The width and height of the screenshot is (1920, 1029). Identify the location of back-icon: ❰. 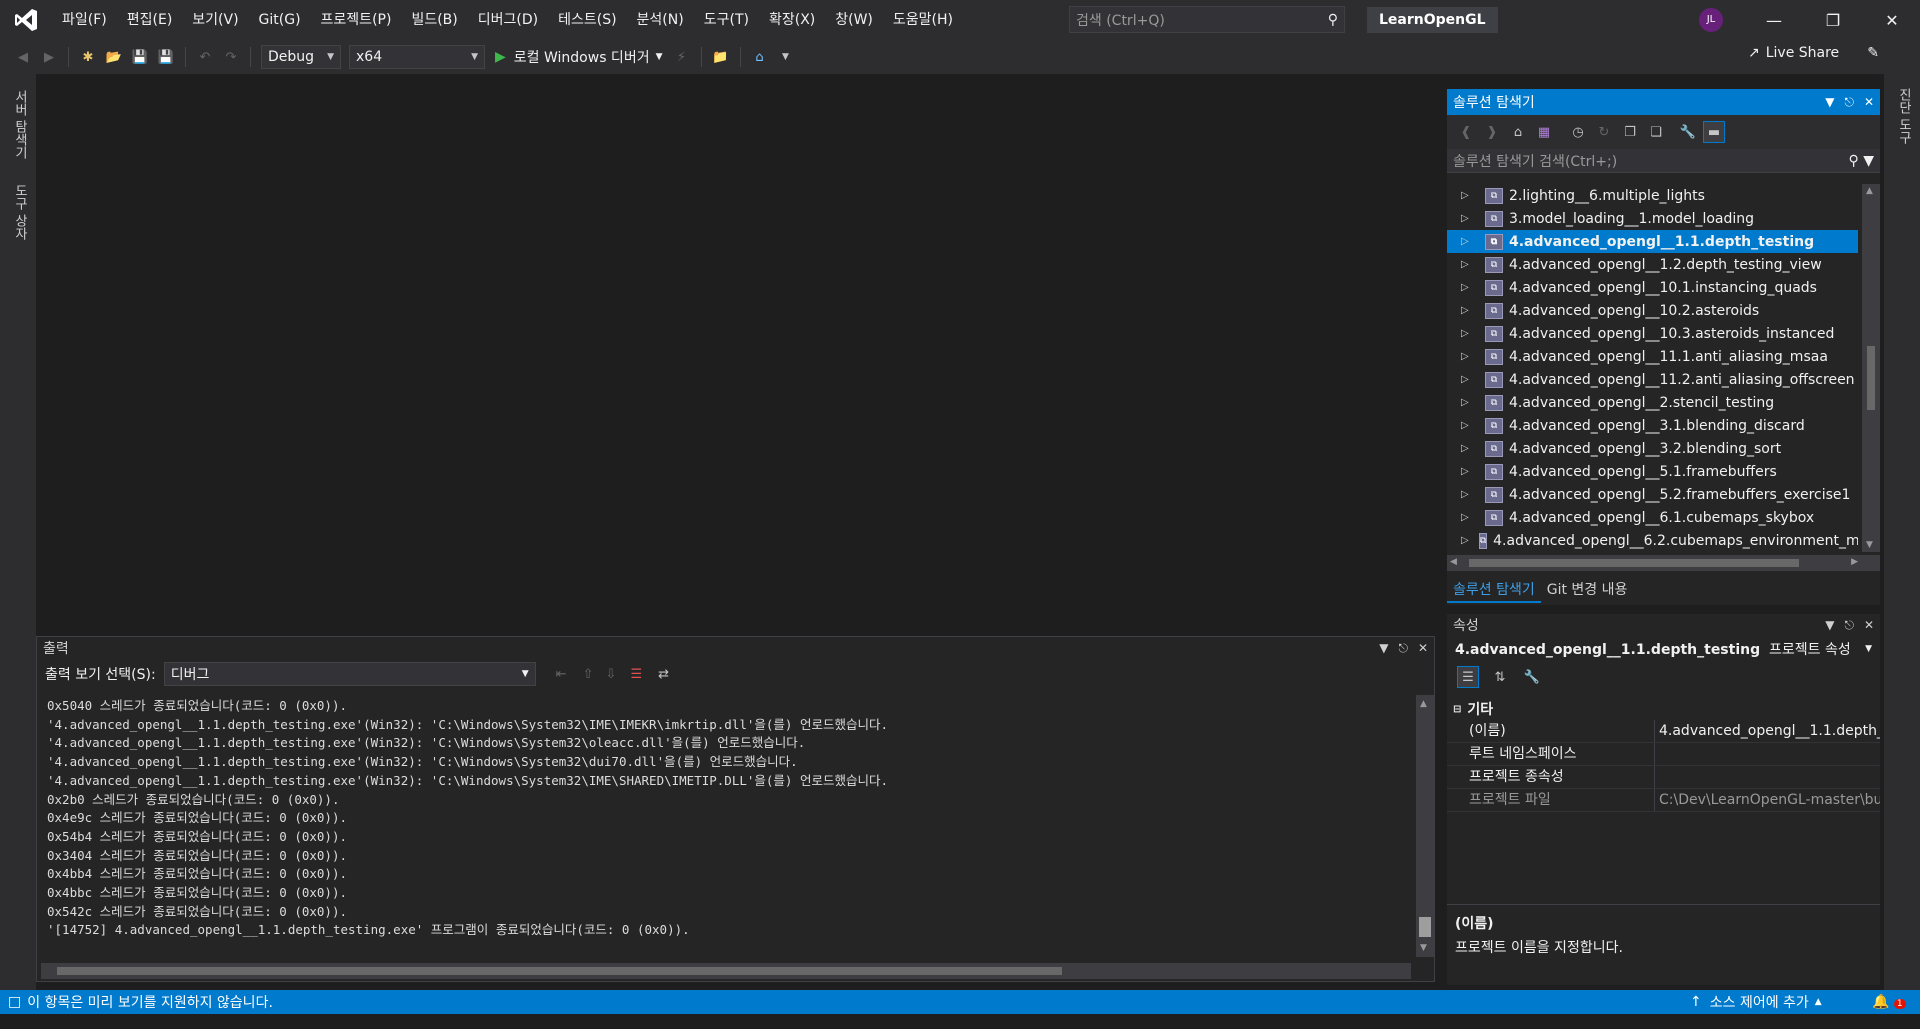
(1466, 132).